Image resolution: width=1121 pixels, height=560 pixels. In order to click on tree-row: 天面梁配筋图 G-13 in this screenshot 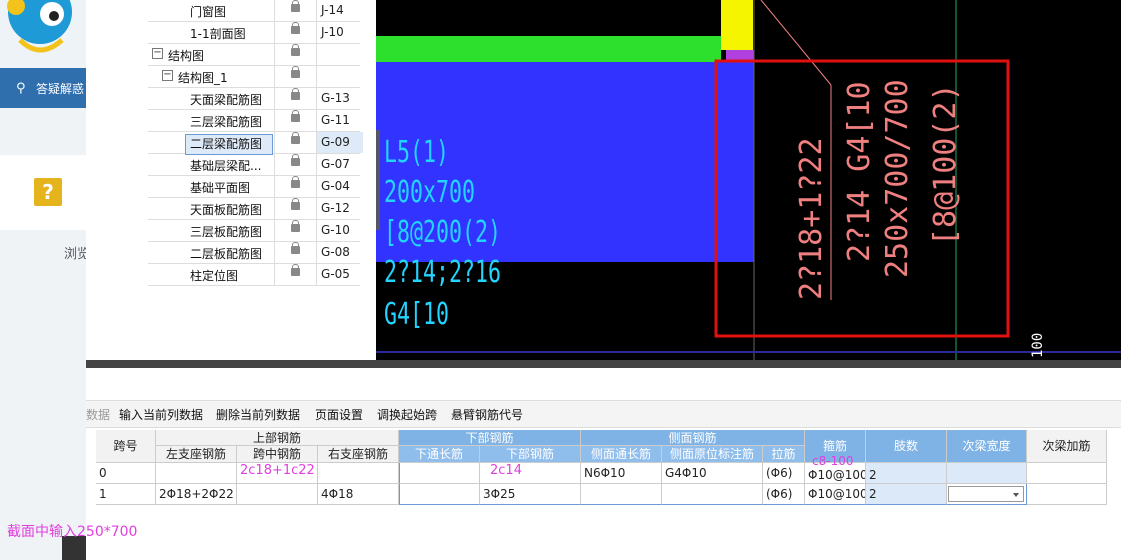, I will do `click(254, 99)`.